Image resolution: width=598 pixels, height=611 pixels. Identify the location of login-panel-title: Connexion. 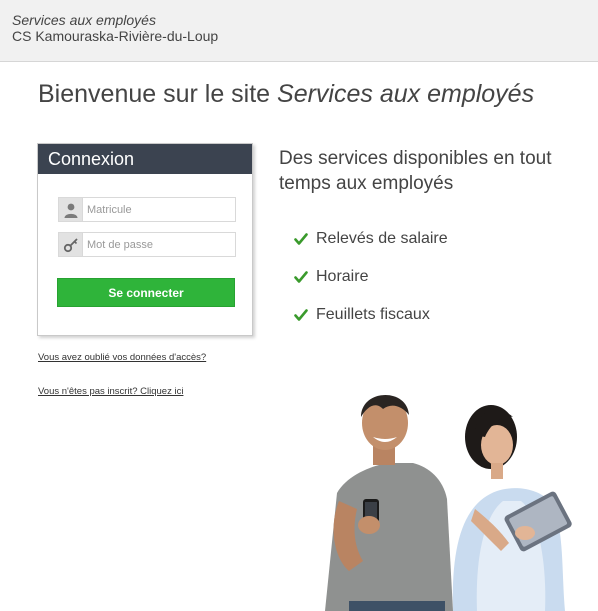
(145, 159).